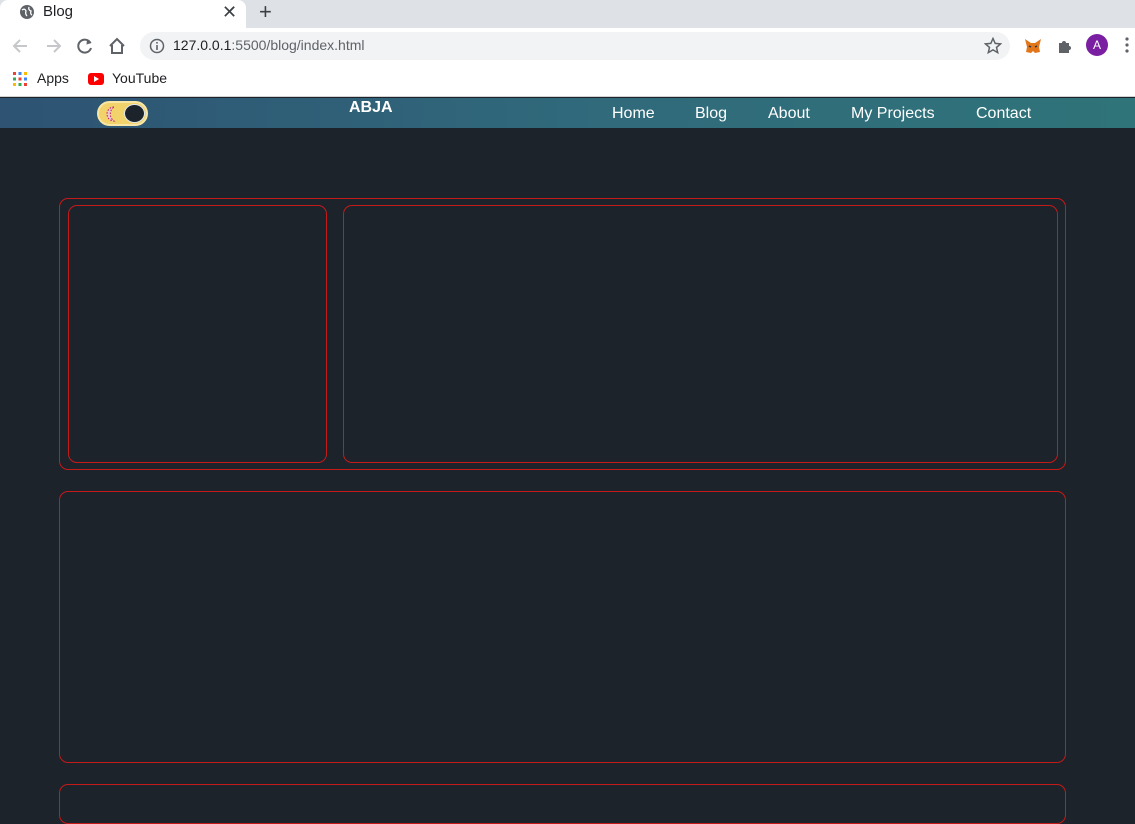 The width and height of the screenshot is (1135, 824). Describe the element at coordinates (575, 46) in the screenshot. I see `address-bar: 127.0.0.1:5500/blog/index.html` at that location.